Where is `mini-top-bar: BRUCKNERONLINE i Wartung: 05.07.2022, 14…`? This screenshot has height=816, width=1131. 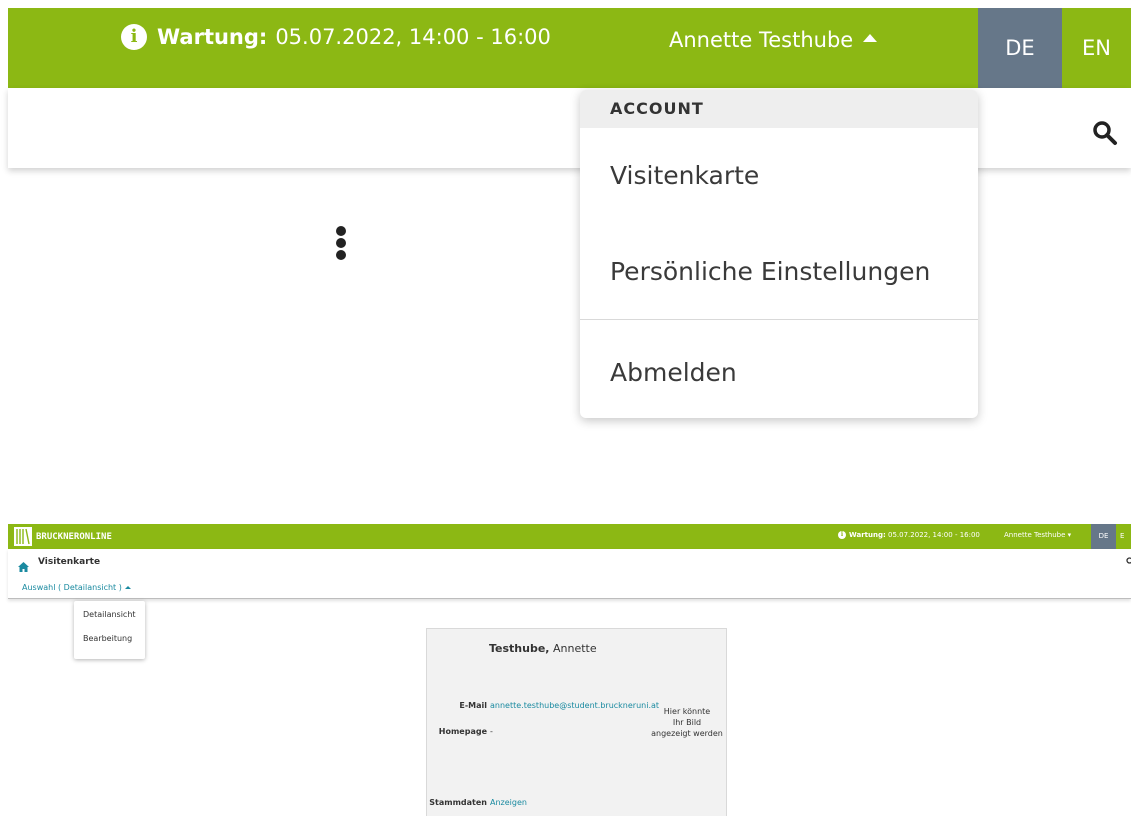 mini-top-bar: BRUCKNERONLINE i Wartung: 05.07.2022, 14… is located at coordinates (569, 536).